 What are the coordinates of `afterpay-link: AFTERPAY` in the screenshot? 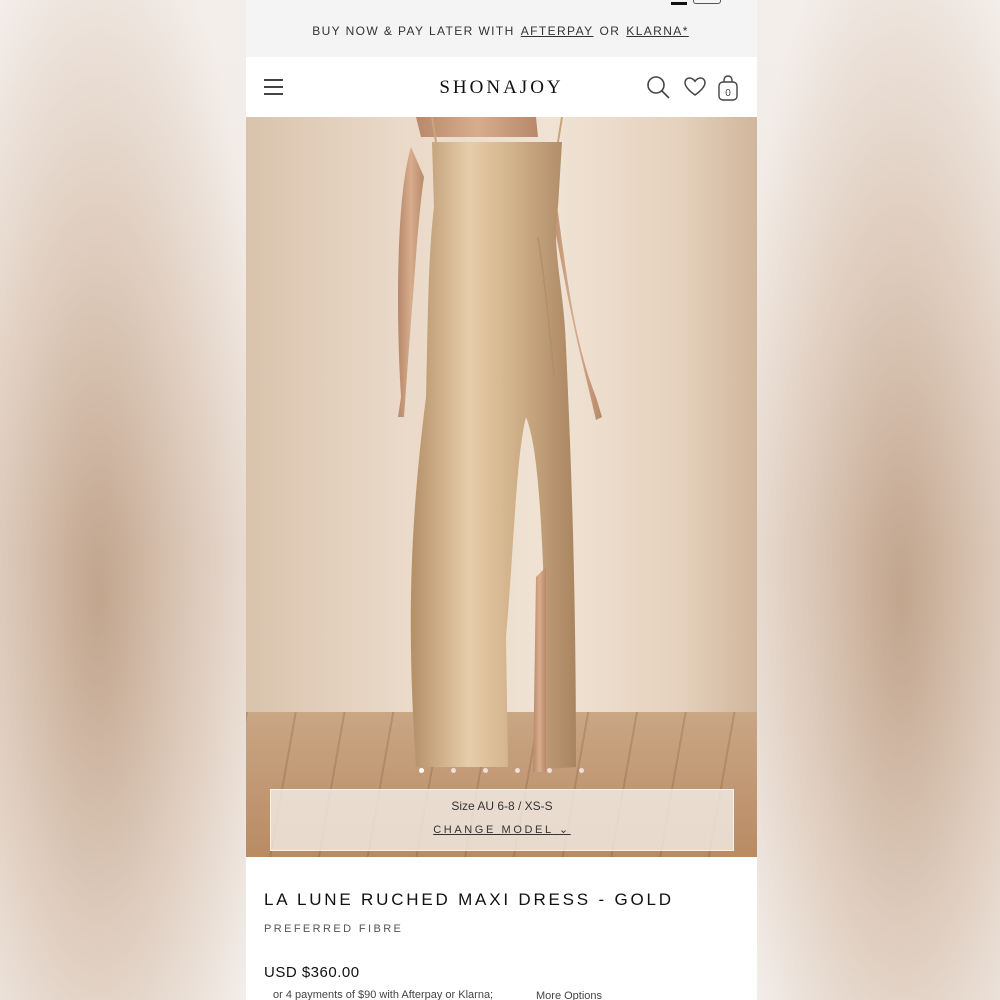 It's located at (557, 31).